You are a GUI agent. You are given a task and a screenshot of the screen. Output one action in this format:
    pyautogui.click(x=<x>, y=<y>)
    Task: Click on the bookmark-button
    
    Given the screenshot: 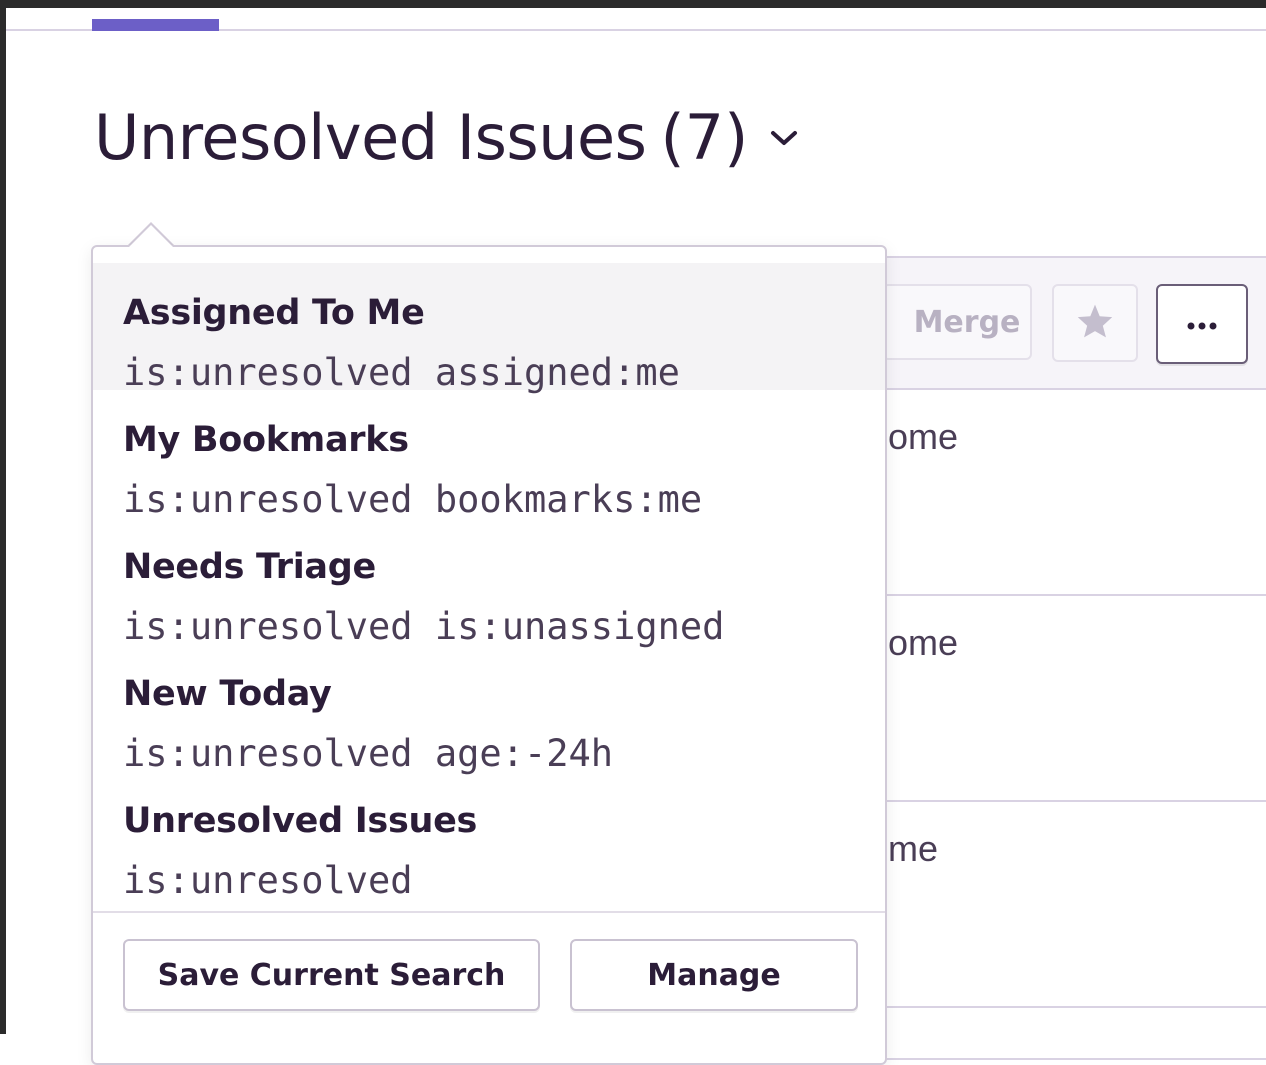 What is the action you would take?
    pyautogui.click(x=1095, y=323)
    